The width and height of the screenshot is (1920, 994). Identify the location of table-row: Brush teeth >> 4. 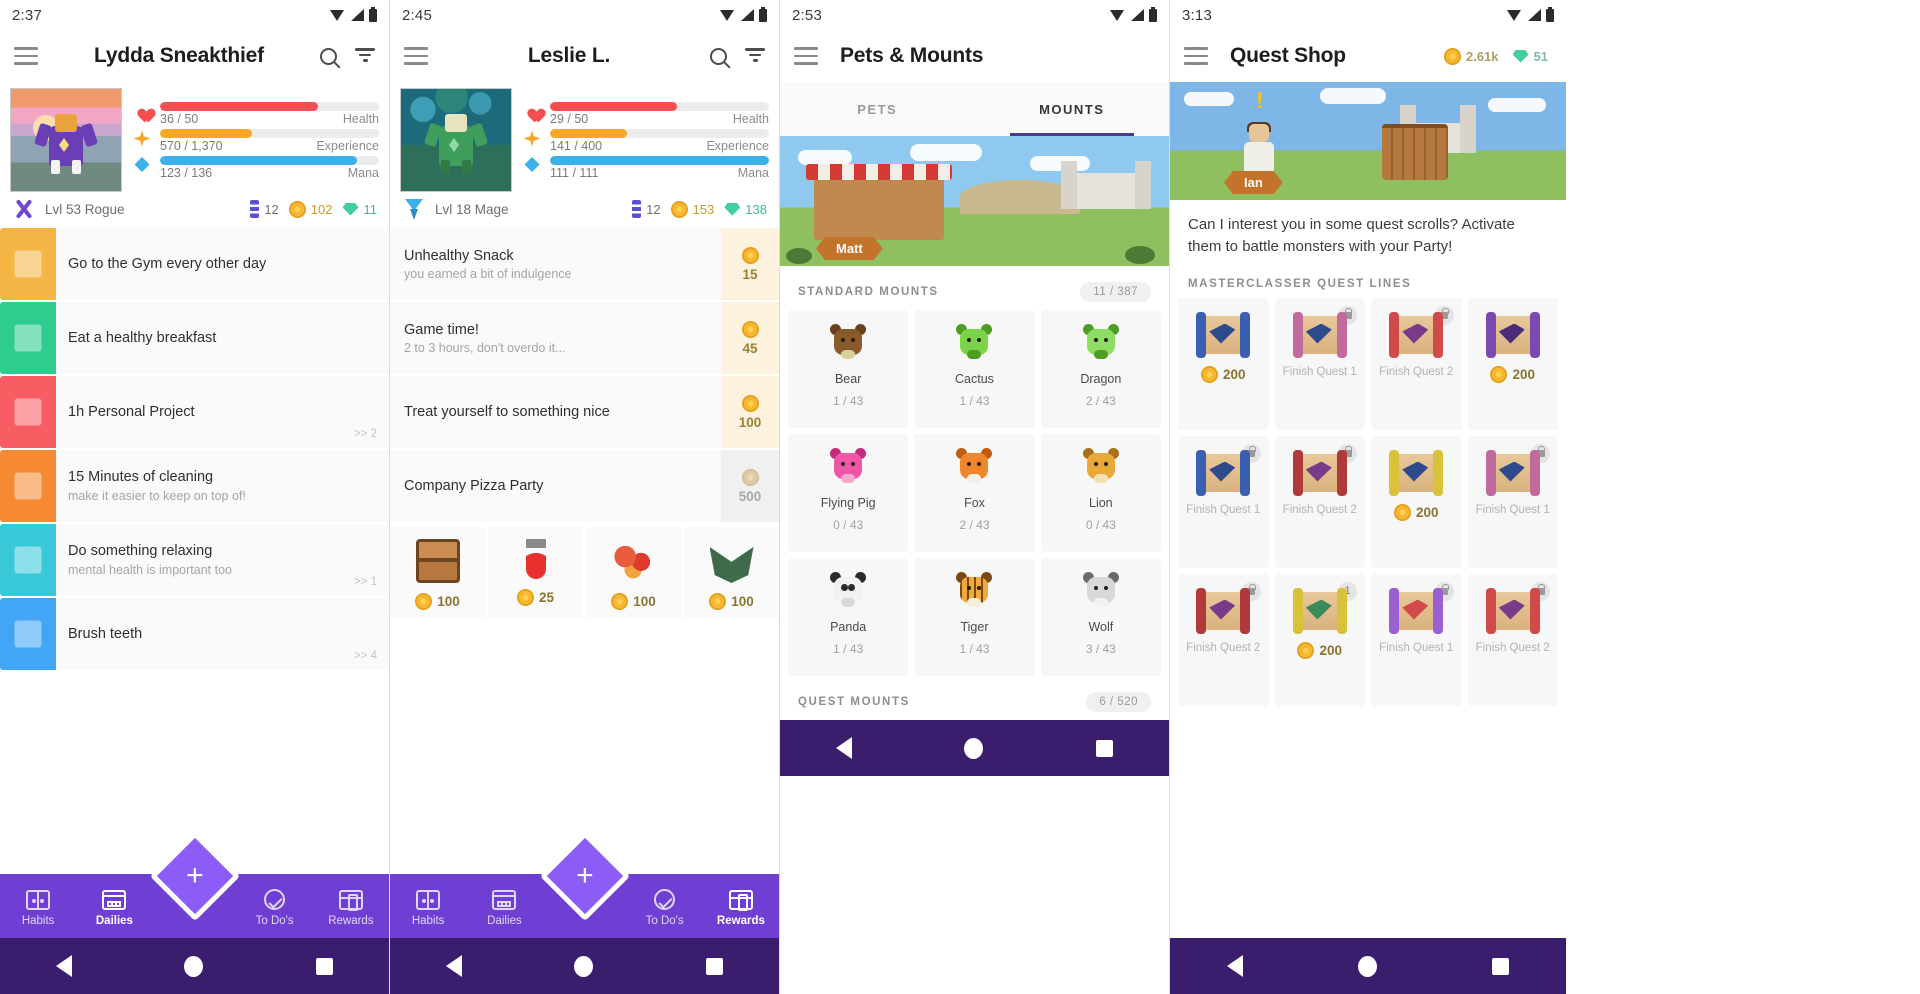
(194, 635).